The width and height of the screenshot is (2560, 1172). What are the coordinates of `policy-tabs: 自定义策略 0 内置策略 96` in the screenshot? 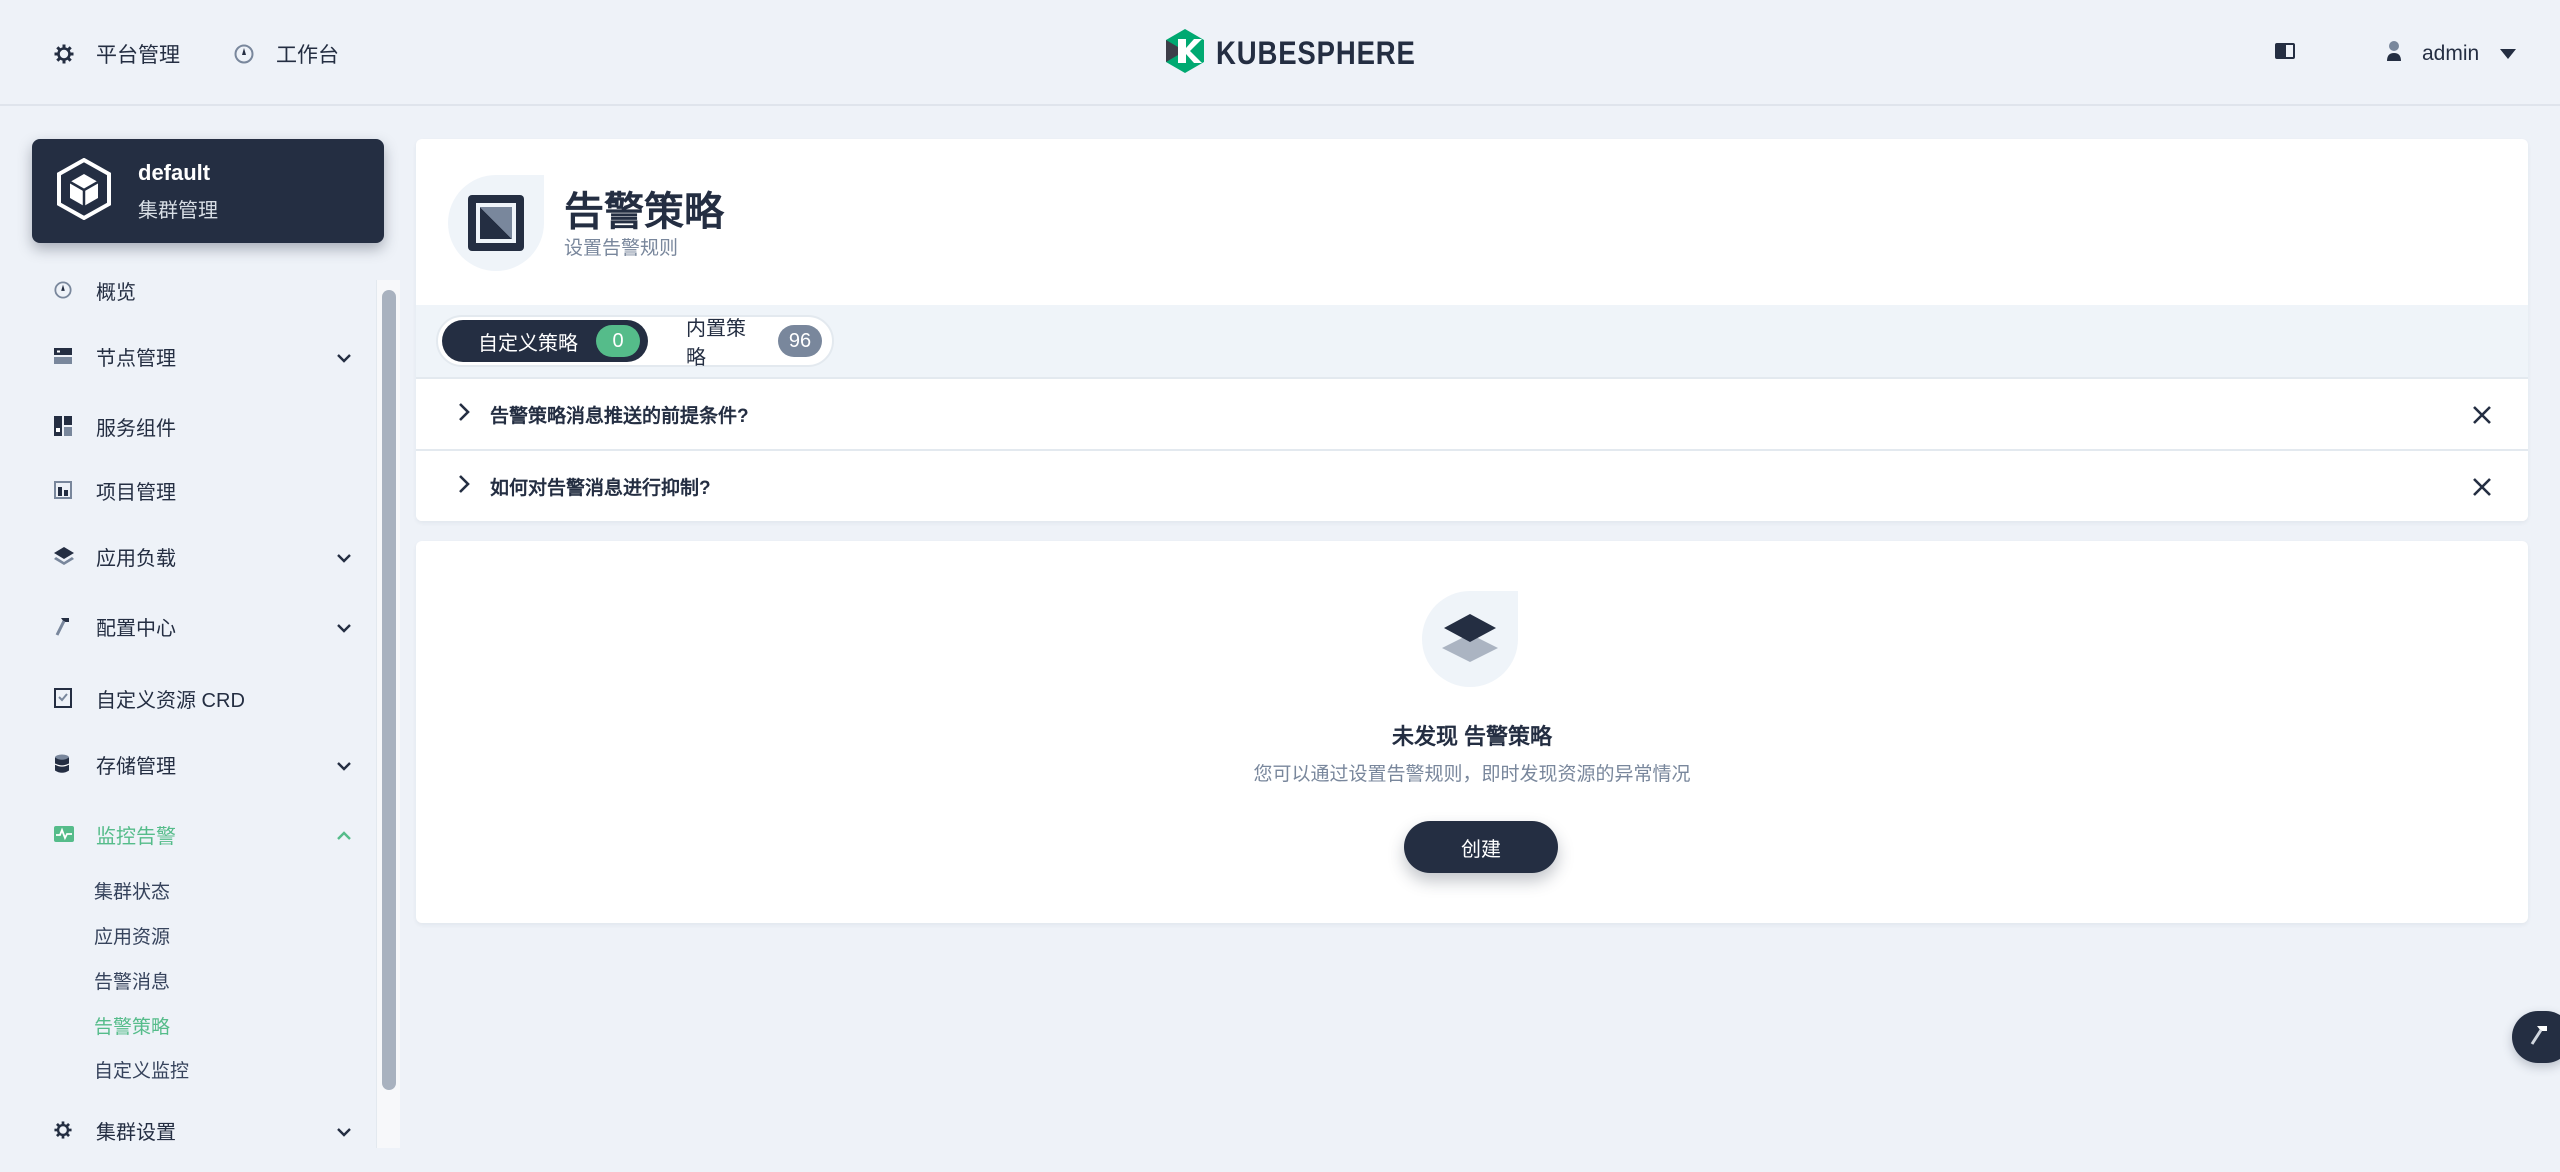 It's located at (635, 342).